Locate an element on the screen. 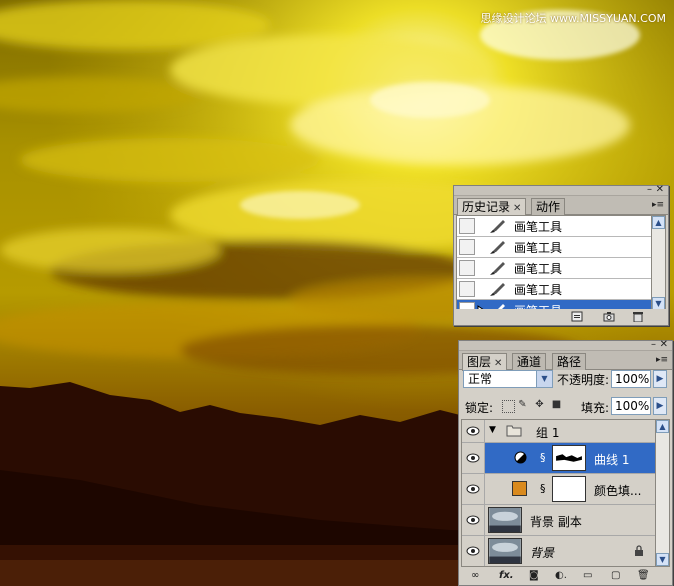  adjustment-icon is located at coordinates (520, 457).